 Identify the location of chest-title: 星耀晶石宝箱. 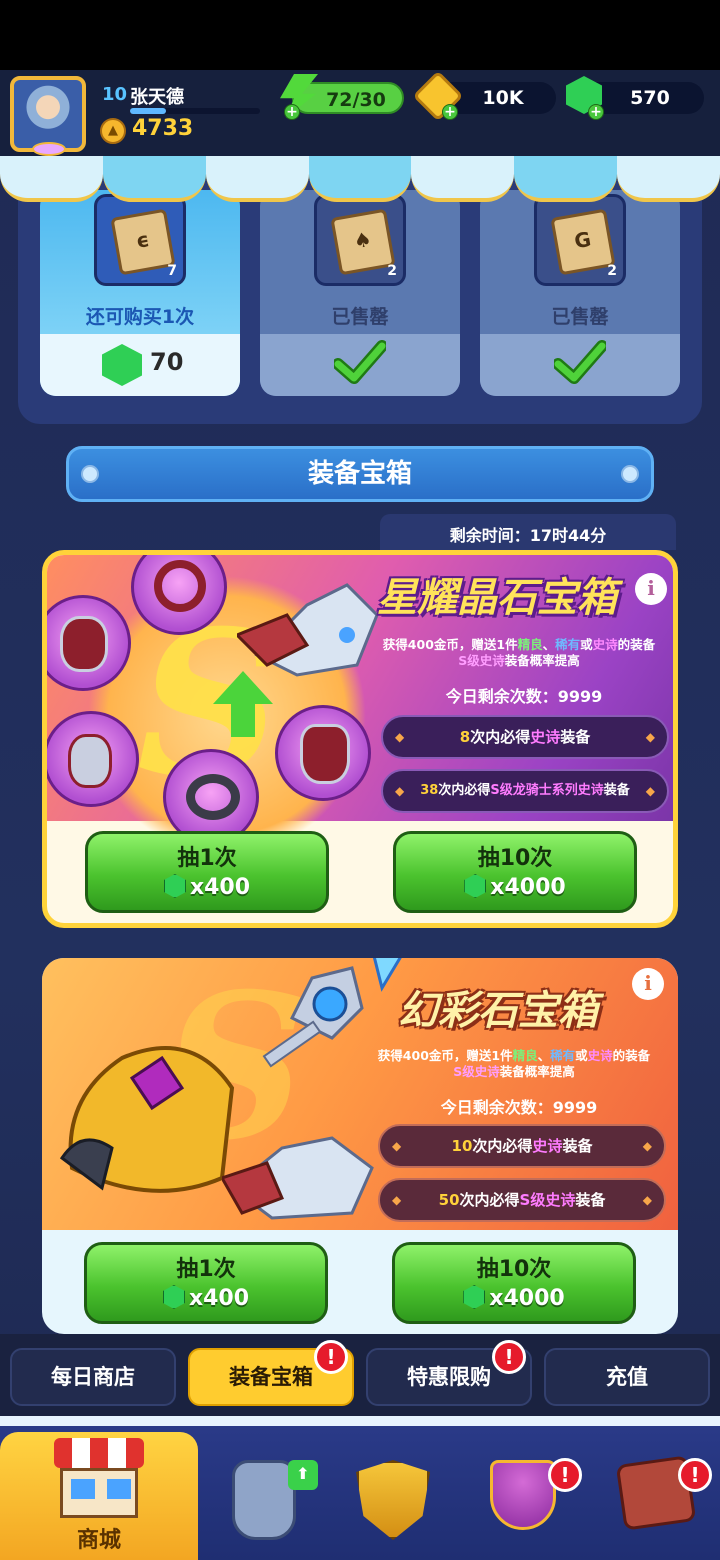
(497, 598).